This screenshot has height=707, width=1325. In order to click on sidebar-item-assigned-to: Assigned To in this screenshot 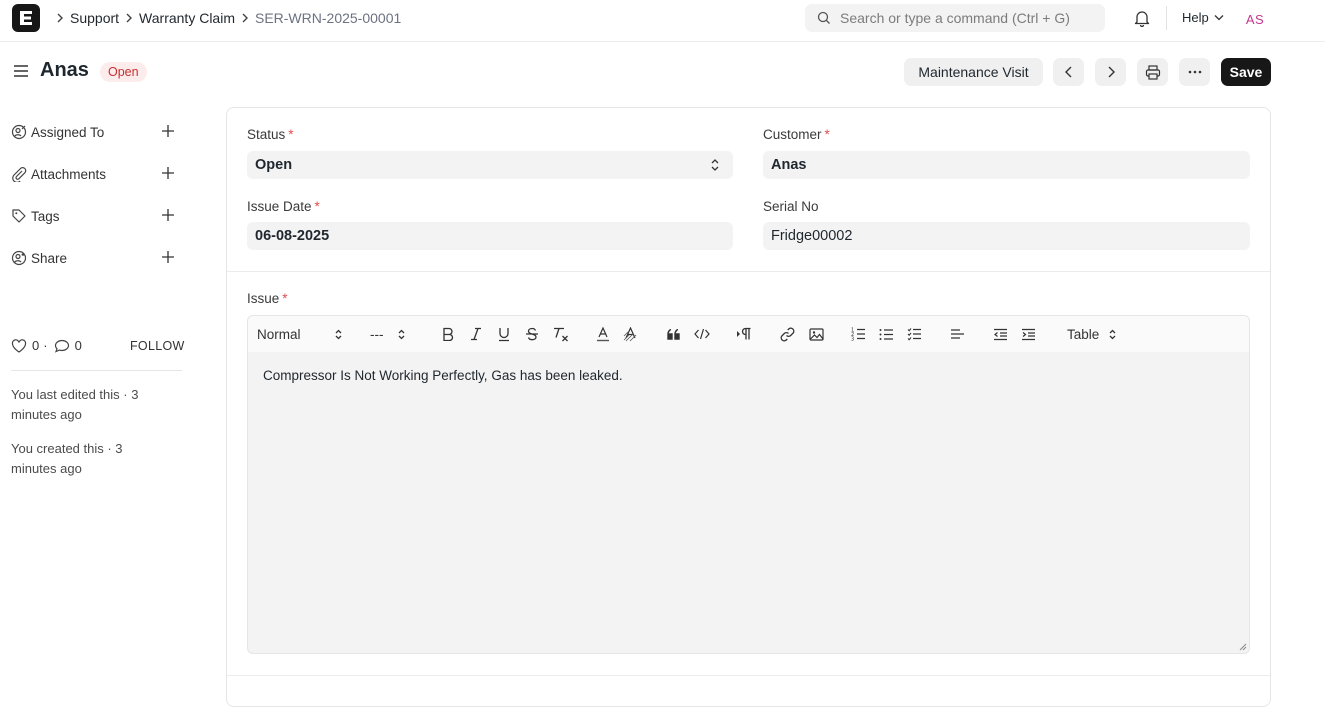, I will do `click(96, 132)`.